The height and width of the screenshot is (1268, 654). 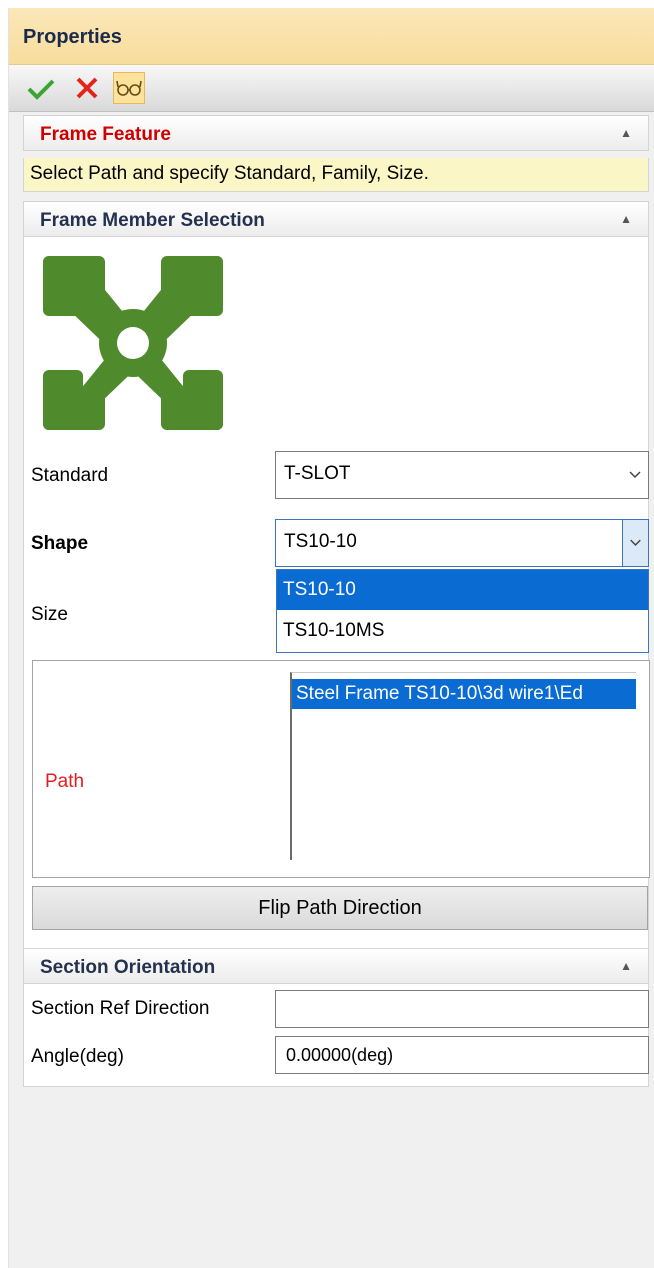 I want to click on size-label: Size, so click(x=49, y=614).